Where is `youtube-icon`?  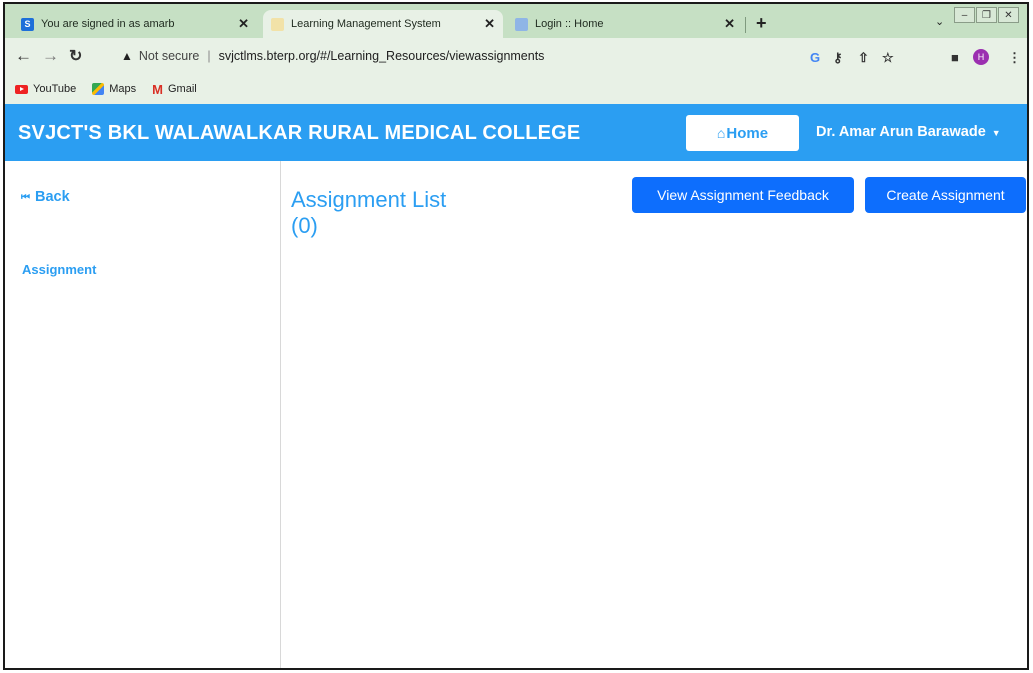
youtube-icon is located at coordinates (21, 89).